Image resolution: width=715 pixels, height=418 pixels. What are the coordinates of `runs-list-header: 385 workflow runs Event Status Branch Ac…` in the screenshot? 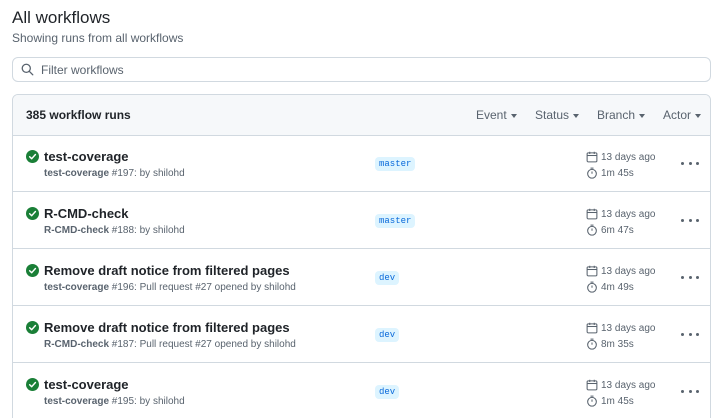 It's located at (361, 115).